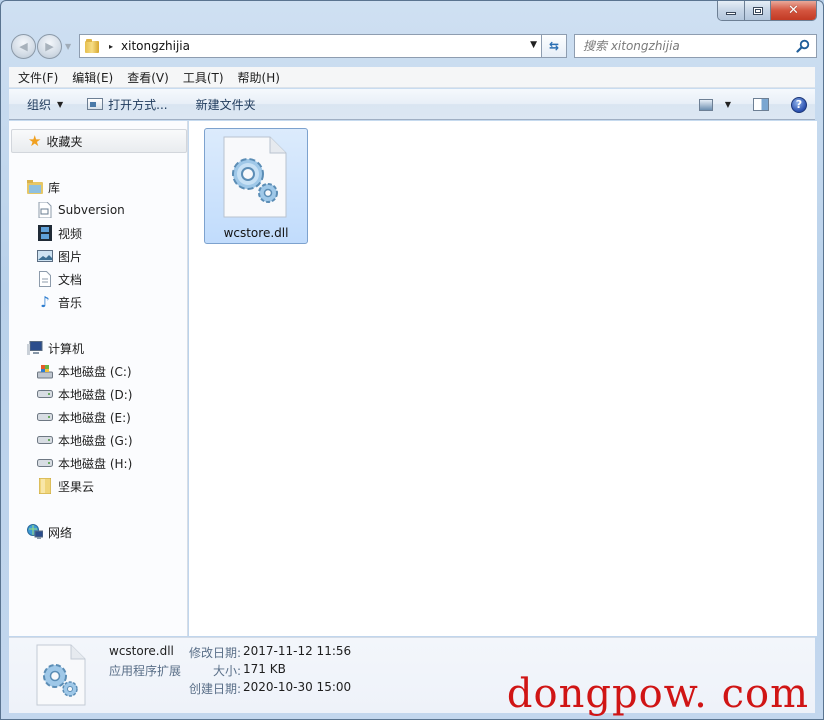  Describe the element at coordinates (148, 77) in the screenshot. I see `menu-view: 查看(V)` at that location.